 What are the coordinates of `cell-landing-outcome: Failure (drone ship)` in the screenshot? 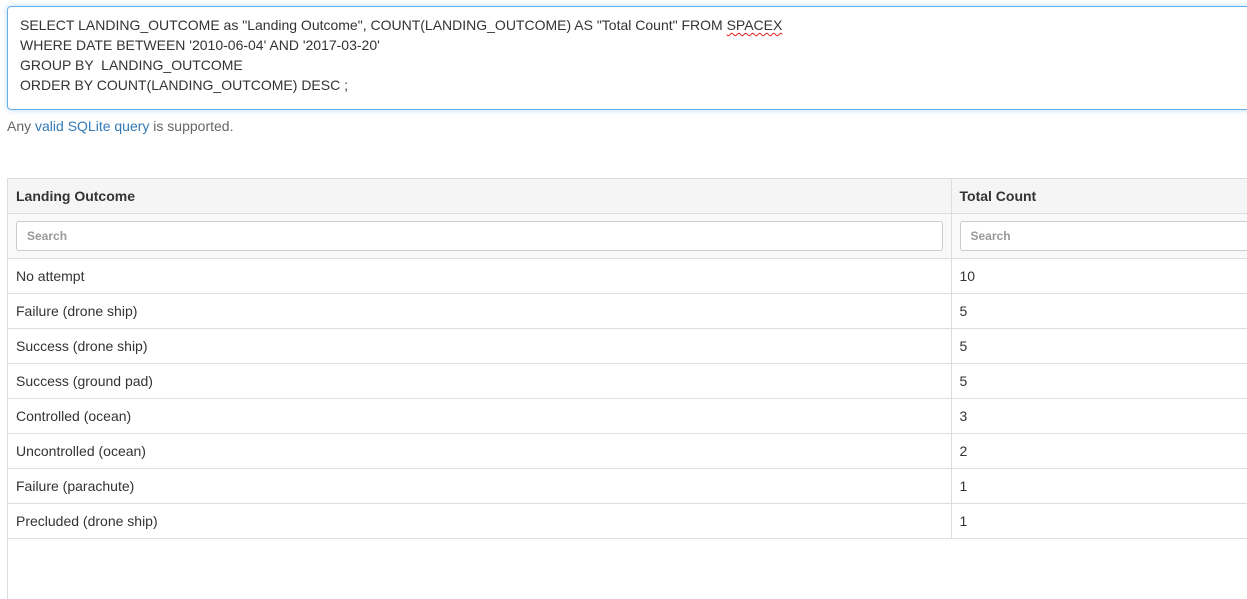 It's located at (479, 311).